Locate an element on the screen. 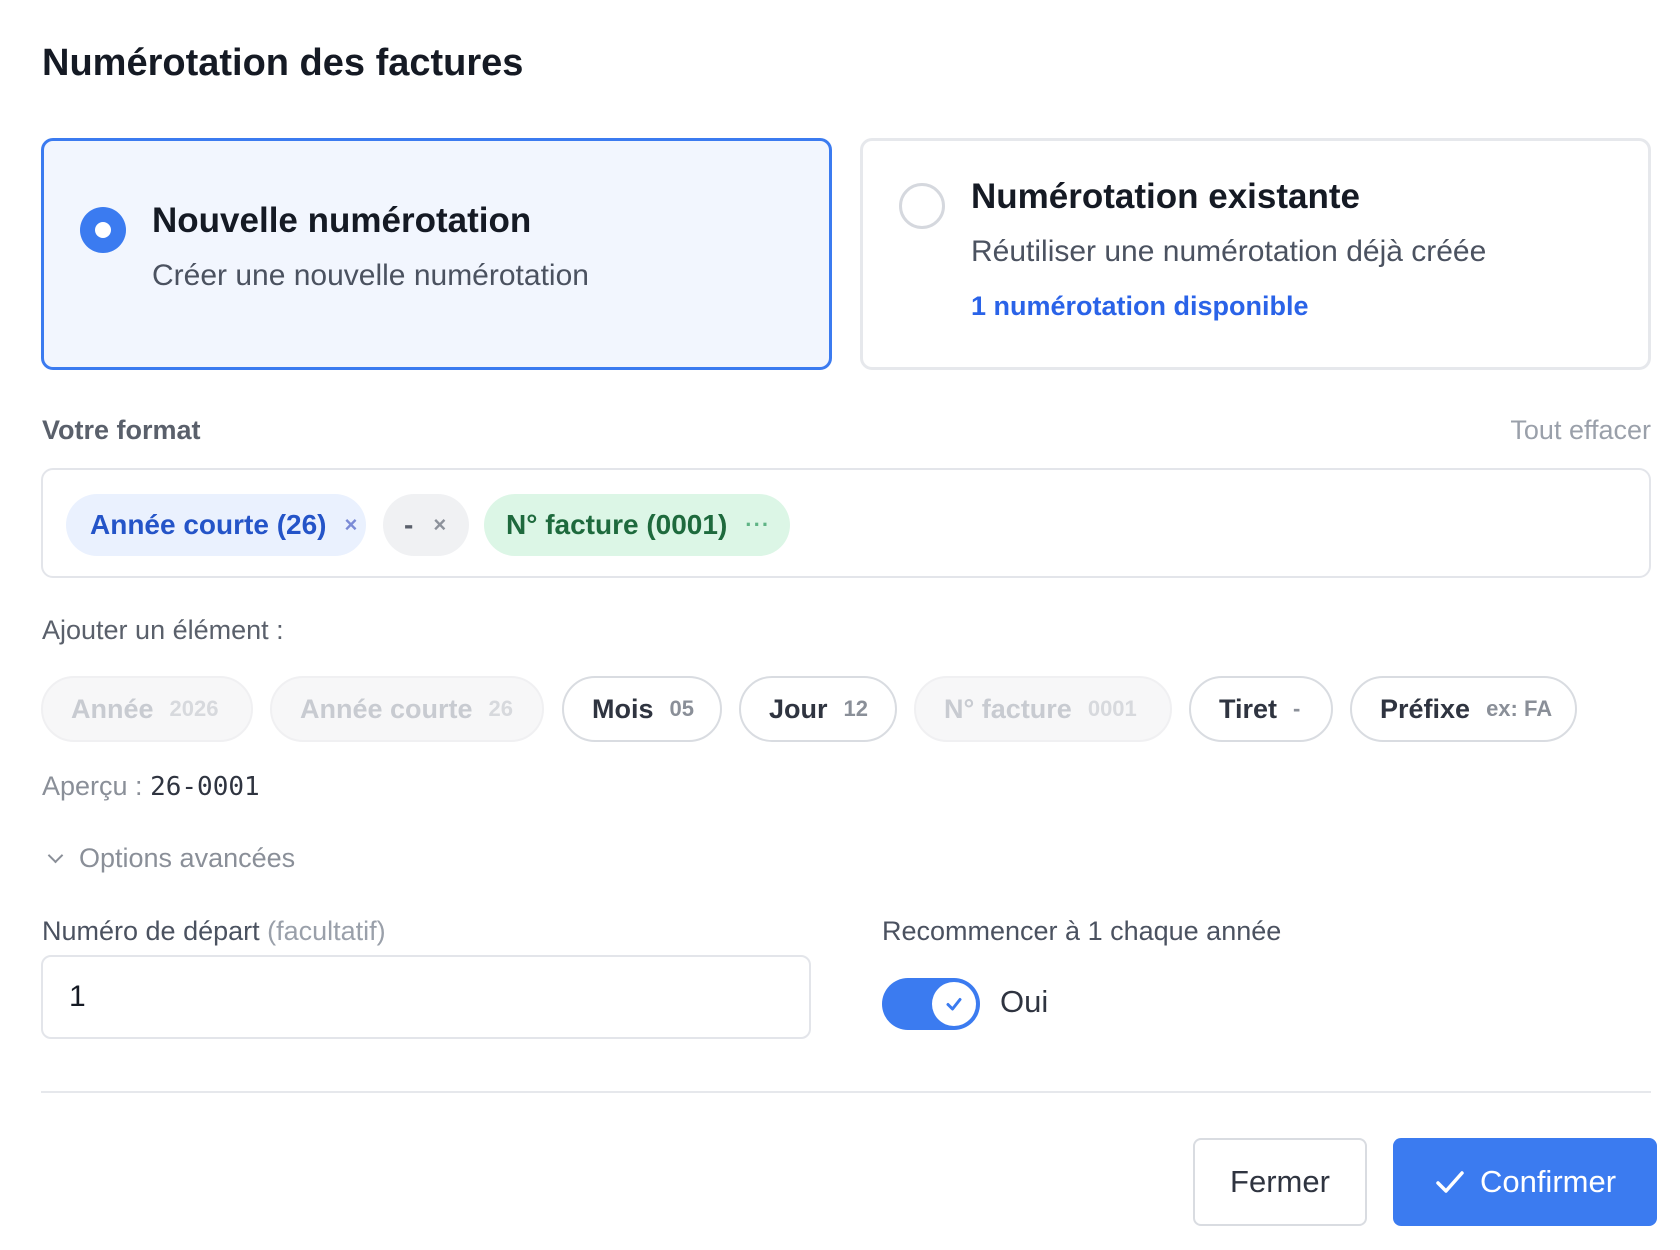 Image resolution: width=1680 pixels, height=1250 pixels. toggle-state-label: Oui is located at coordinates (1024, 1001).